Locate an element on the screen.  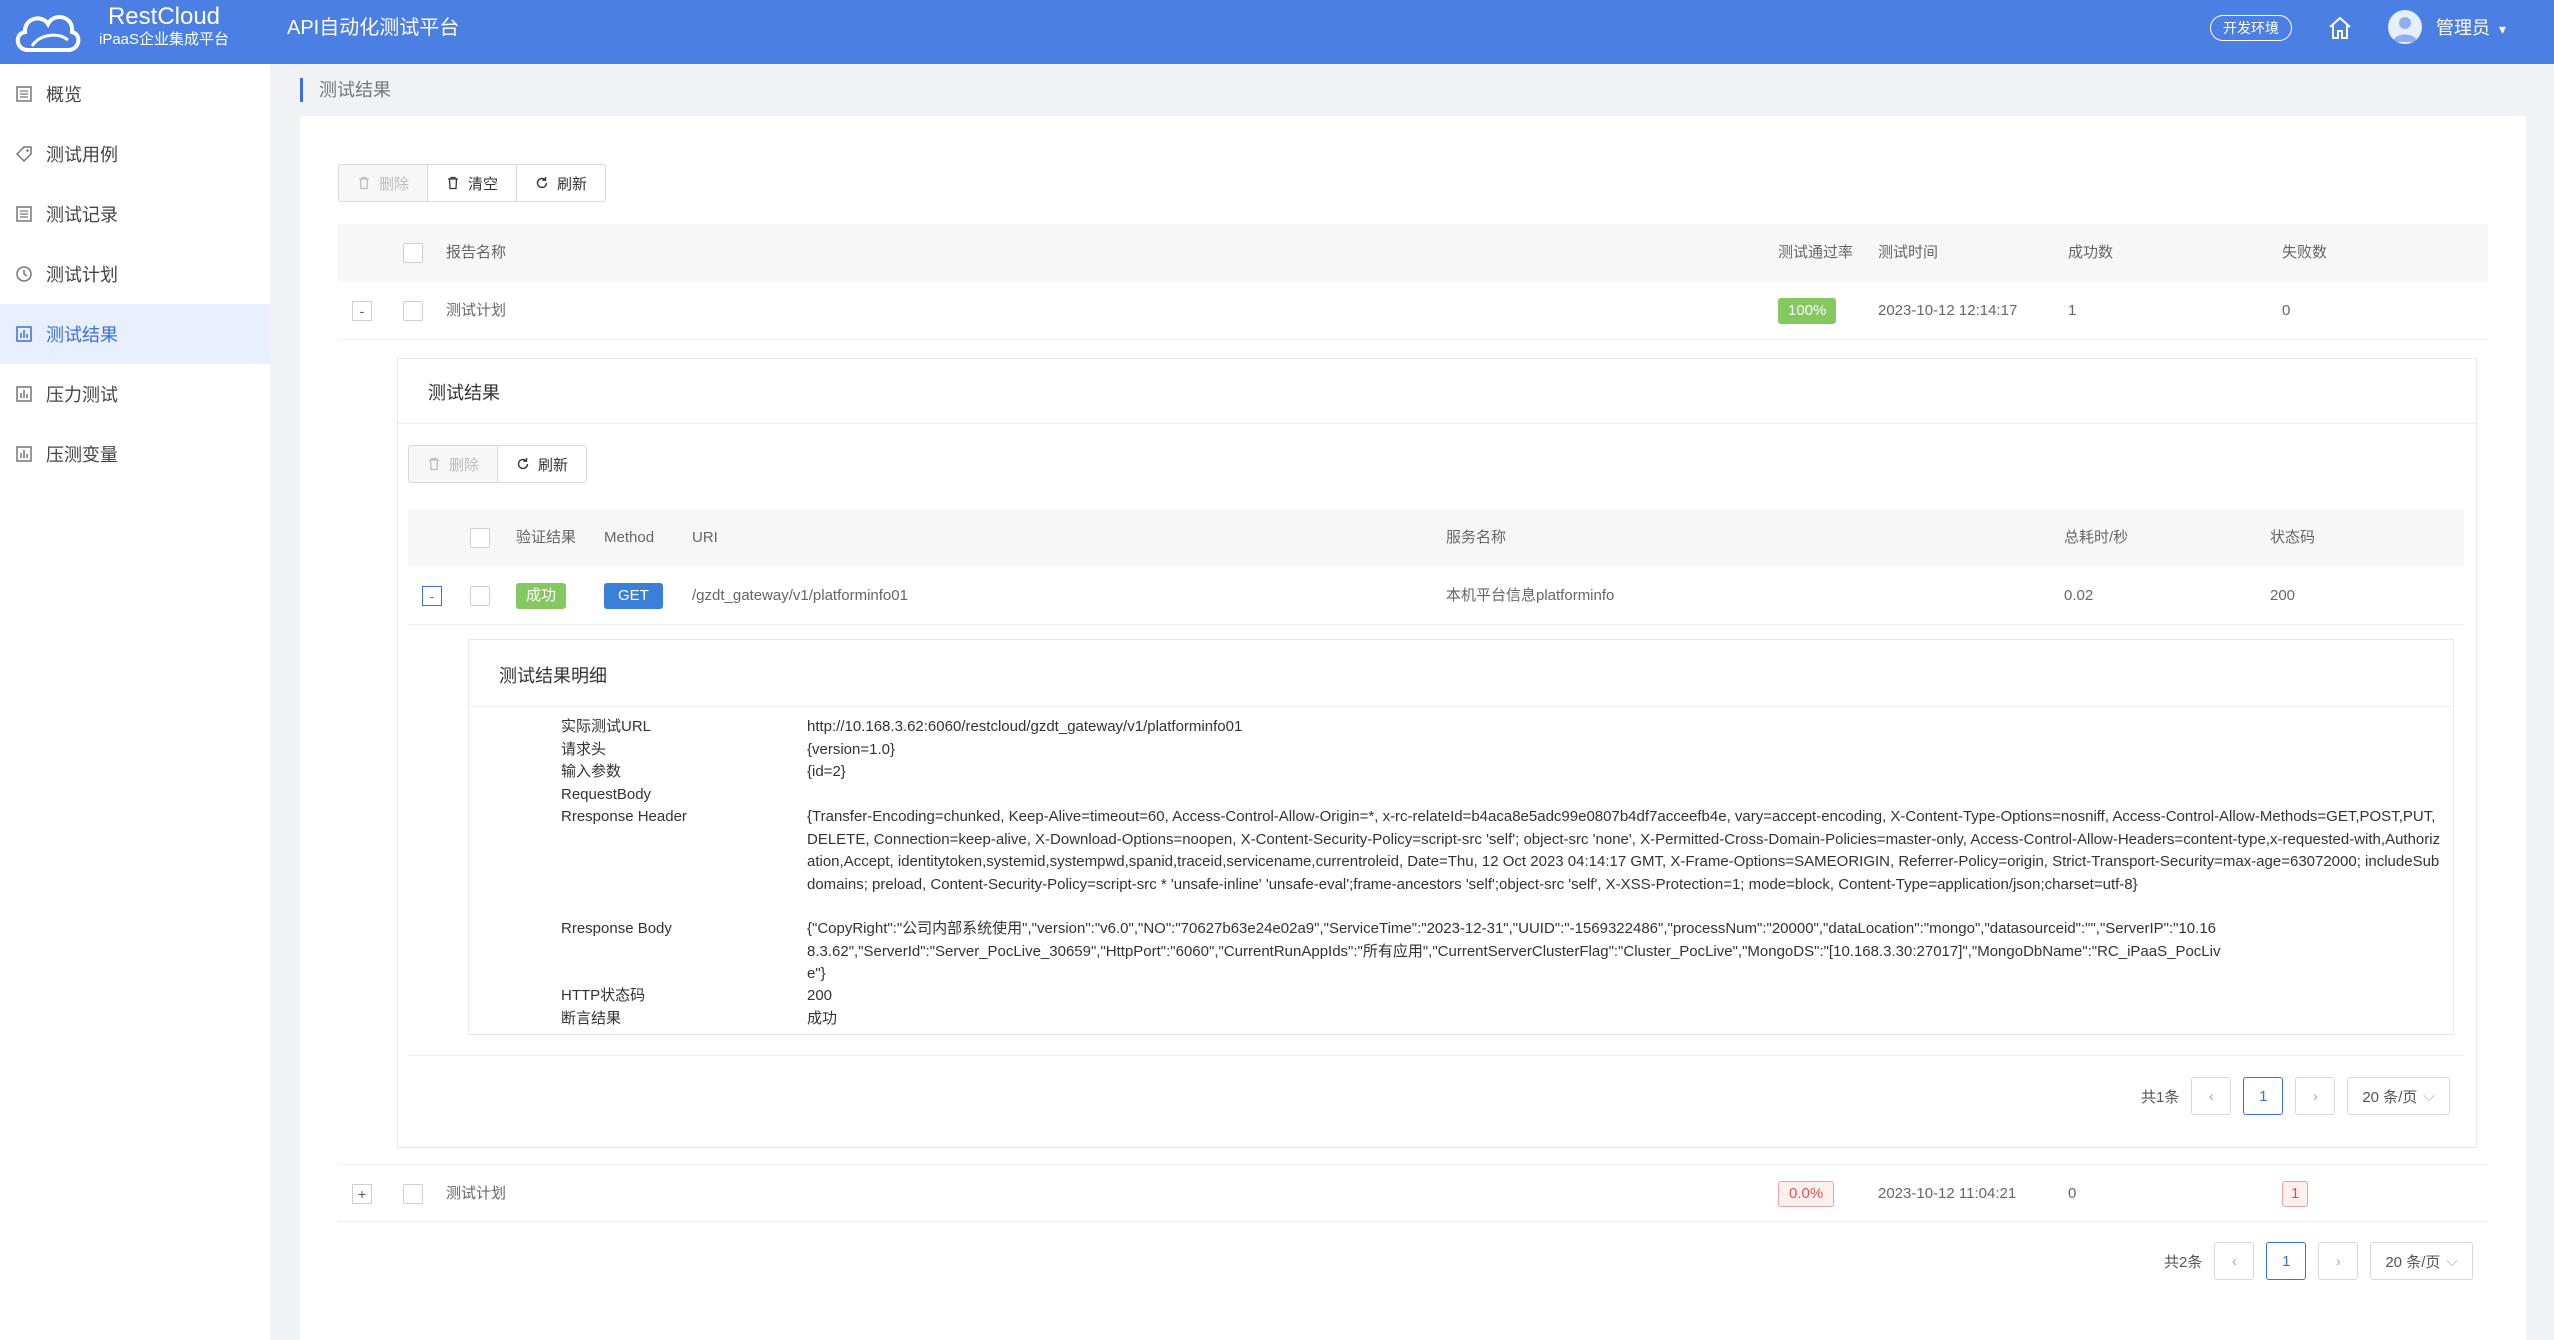
detail-label: Rresponse Body is located at coordinates (616, 928).